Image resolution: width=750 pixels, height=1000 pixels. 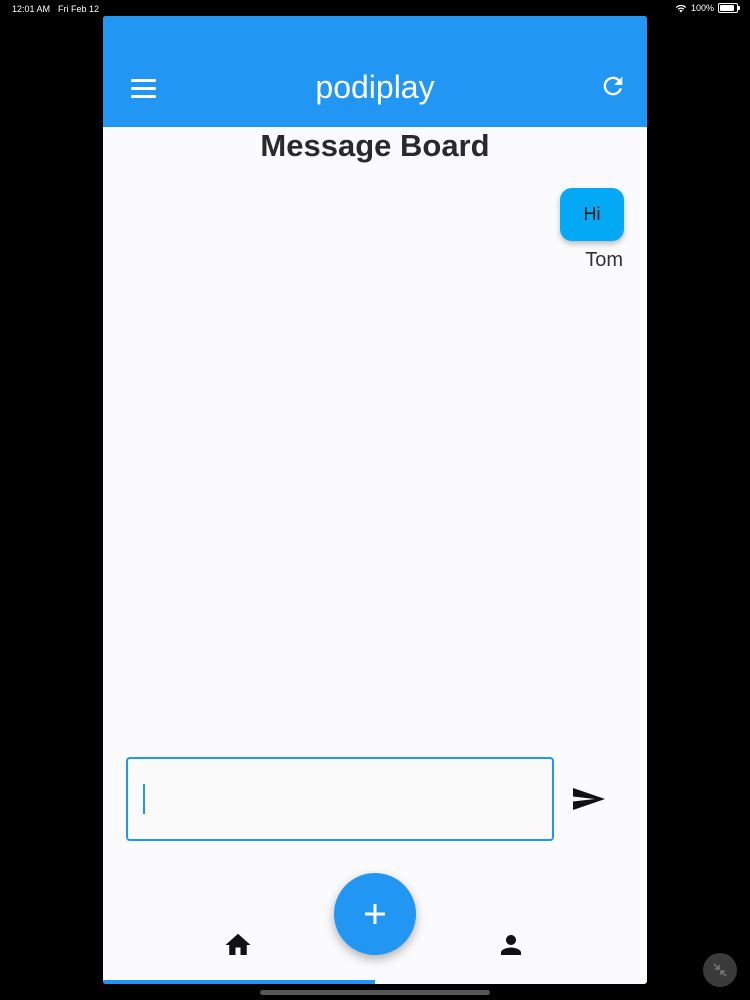 I want to click on send-icon, so click(x=589, y=799).